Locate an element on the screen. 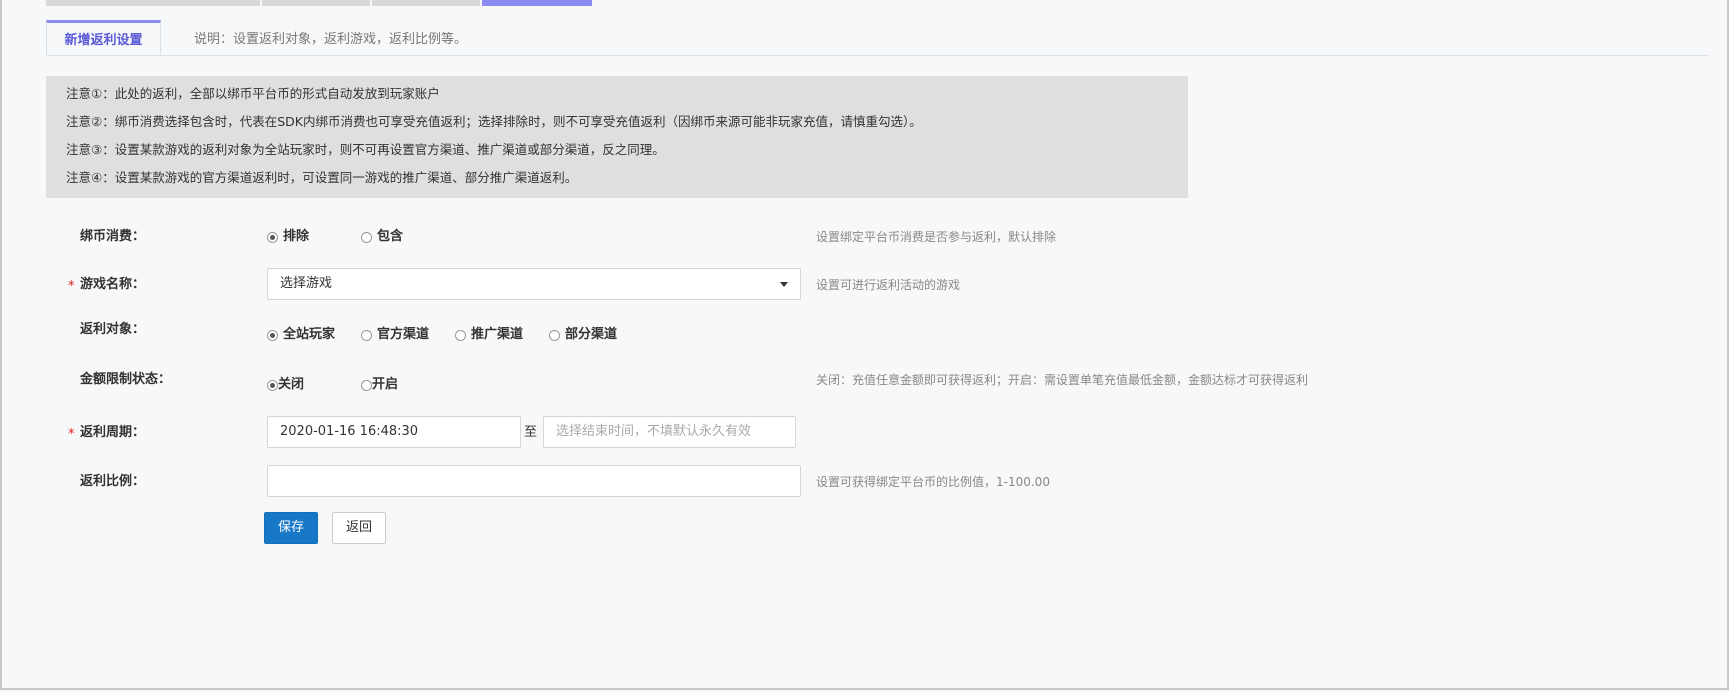  ratio-hint: 设置可获得绑定平台币的比例值，1-100.00 is located at coordinates (933, 482).